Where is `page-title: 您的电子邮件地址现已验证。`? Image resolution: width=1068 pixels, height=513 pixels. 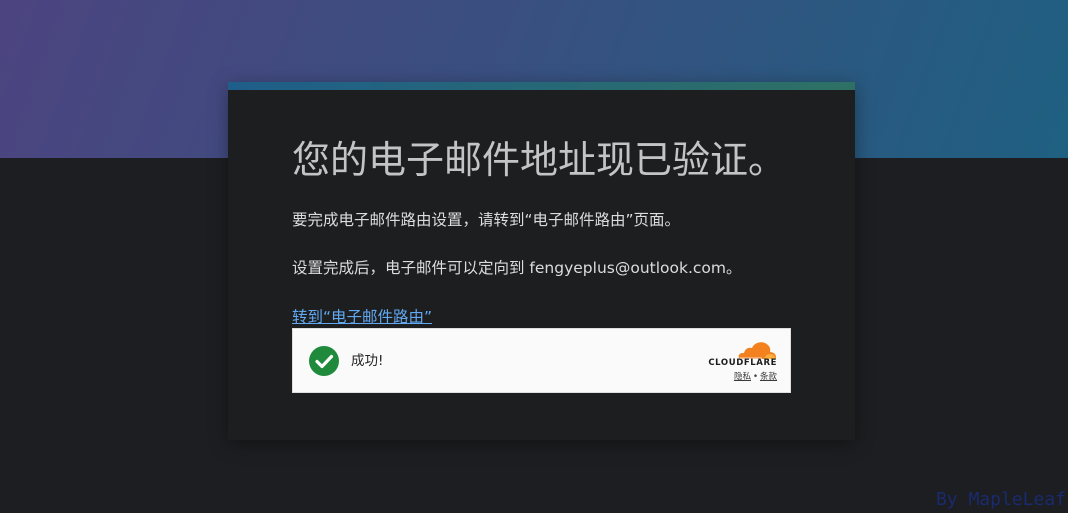 page-title: 您的电子邮件地址现已验证。 is located at coordinates (539, 160).